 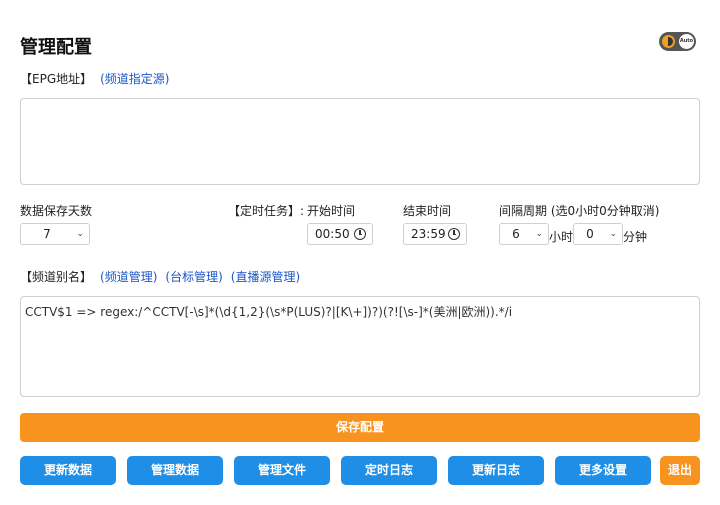 What do you see at coordinates (55, 234) in the screenshot?
I see `keep-days-select: 7 ⌄` at bounding box center [55, 234].